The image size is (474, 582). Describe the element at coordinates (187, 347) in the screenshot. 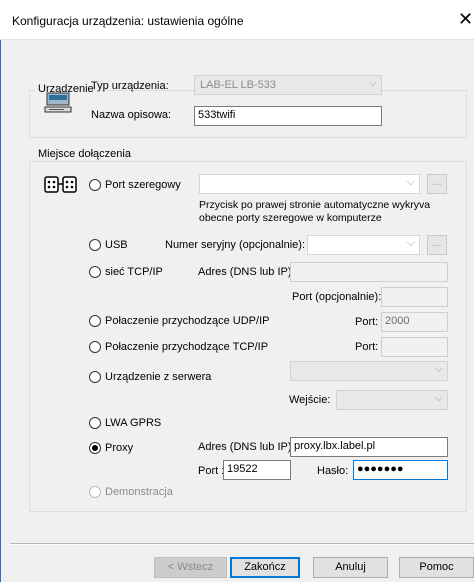

I see `tcp-incoming-label: Połaczenie przychodzące TCP/IP` at that location.